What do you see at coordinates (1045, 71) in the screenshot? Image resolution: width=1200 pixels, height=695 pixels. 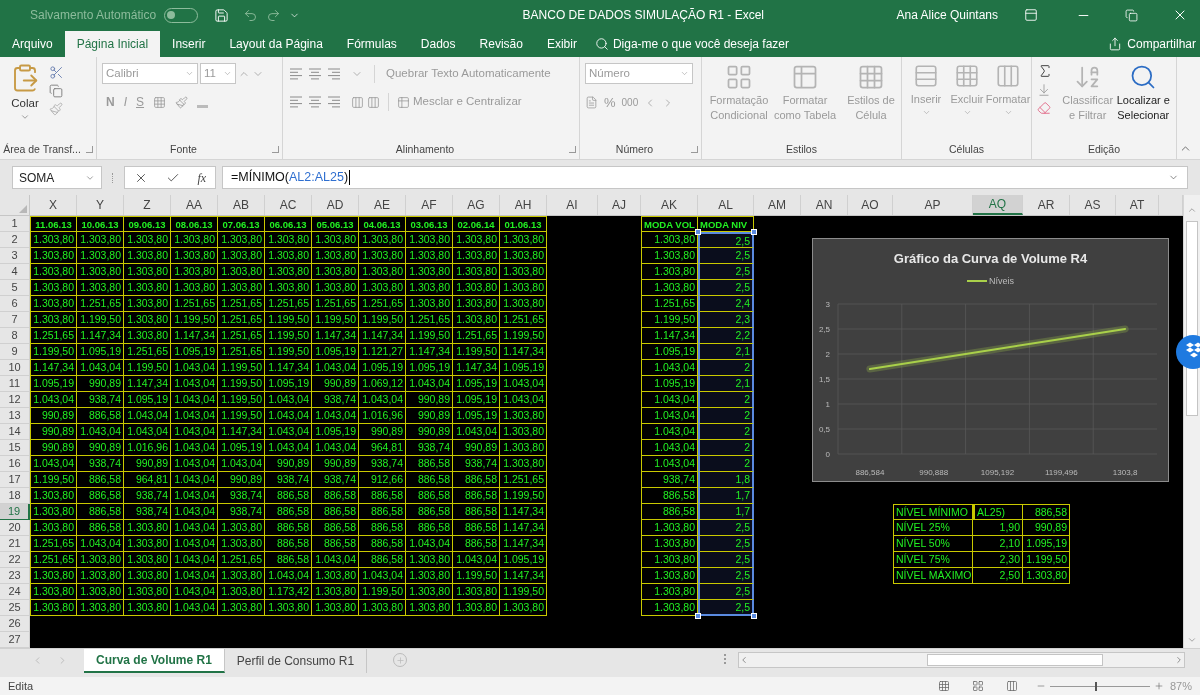 I see `sum-icon` at bounding box center [1045, 71].